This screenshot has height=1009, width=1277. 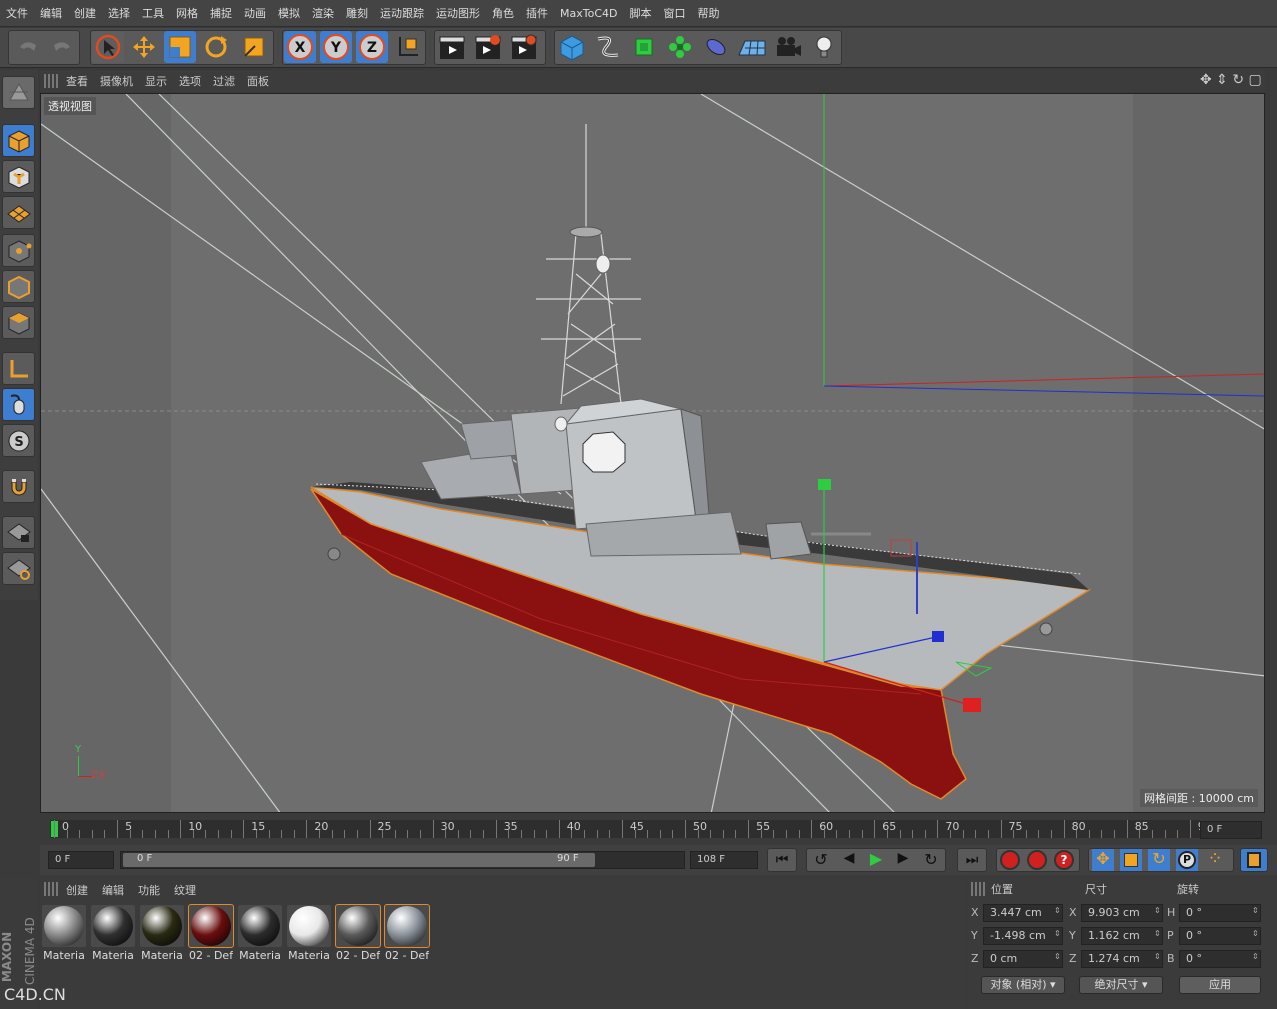 What do you see at coordinates (18, 250) in the screenshot?
I see `points-mode-icon` at bounding box center [18, 250].